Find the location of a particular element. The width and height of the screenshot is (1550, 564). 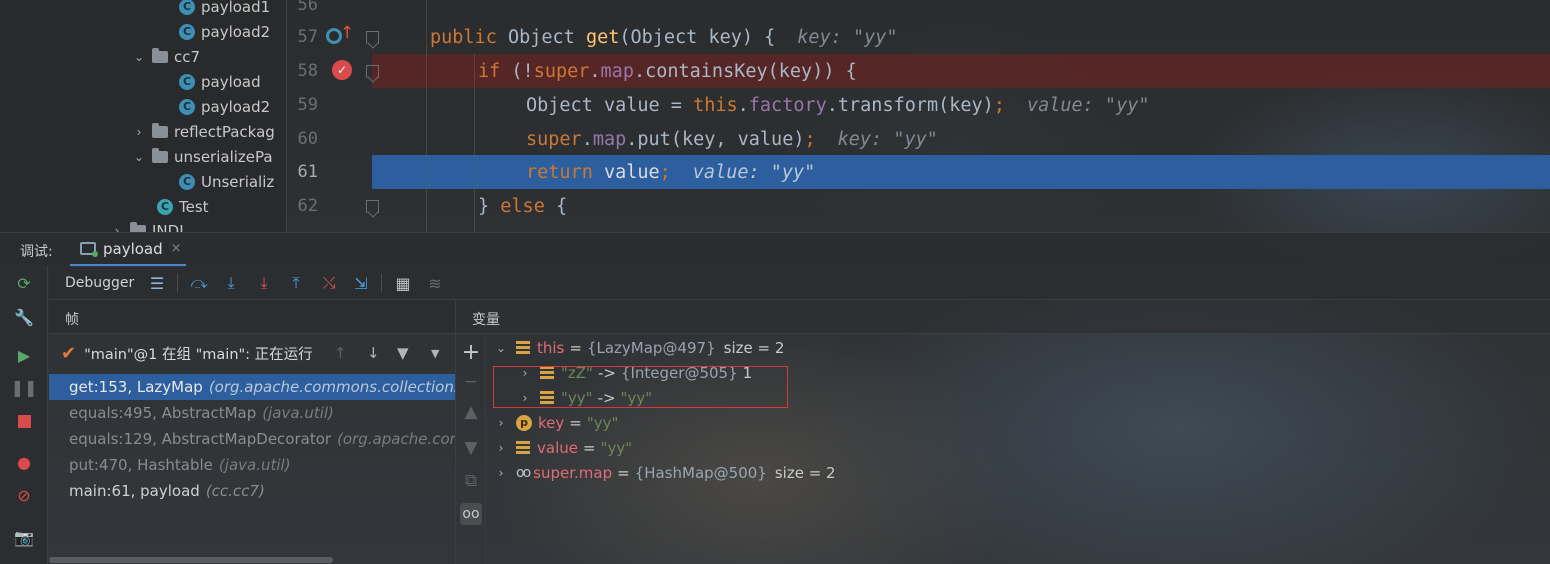

tree-item: C Unserializ is located at coordinates (226, 181).